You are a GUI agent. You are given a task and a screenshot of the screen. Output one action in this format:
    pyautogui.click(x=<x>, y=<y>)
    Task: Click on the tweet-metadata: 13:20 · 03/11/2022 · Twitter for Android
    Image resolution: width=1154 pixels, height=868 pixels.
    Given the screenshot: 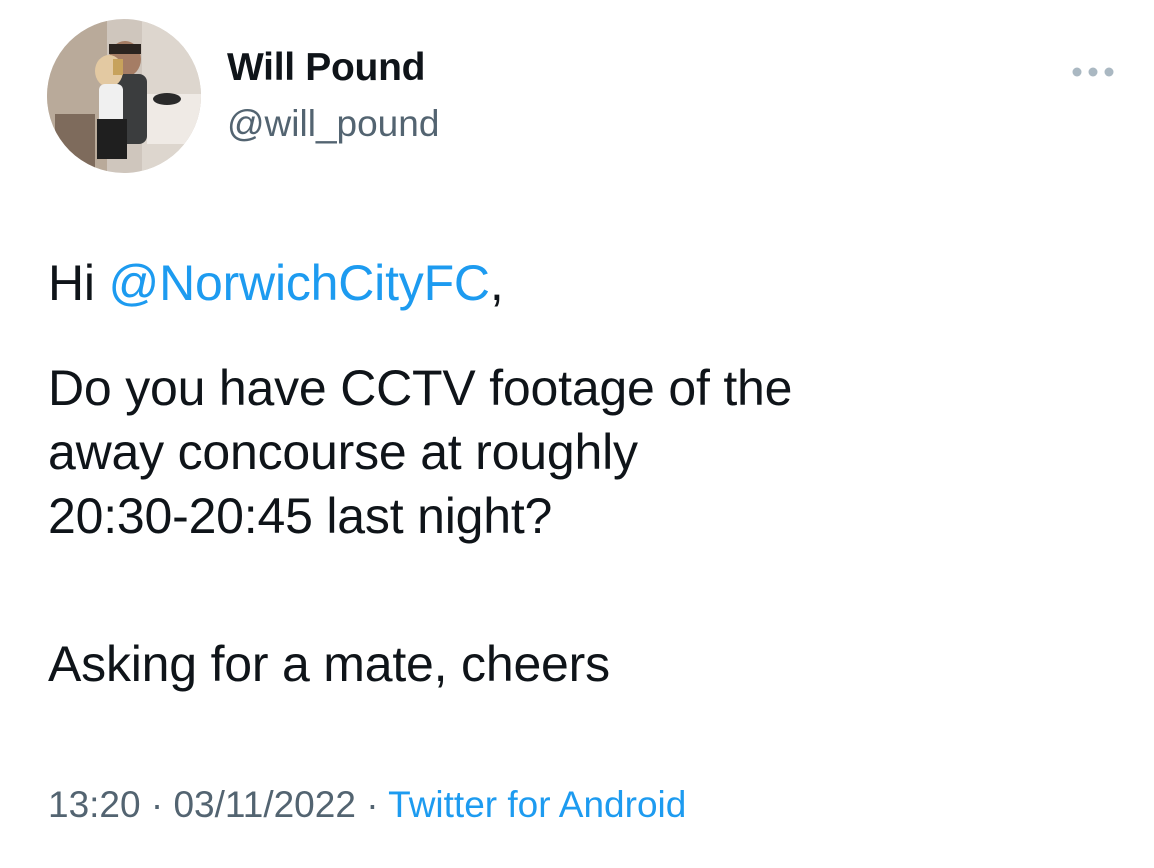 What is the action you would take?
    pyautogui.click(x=367, y=805)
    